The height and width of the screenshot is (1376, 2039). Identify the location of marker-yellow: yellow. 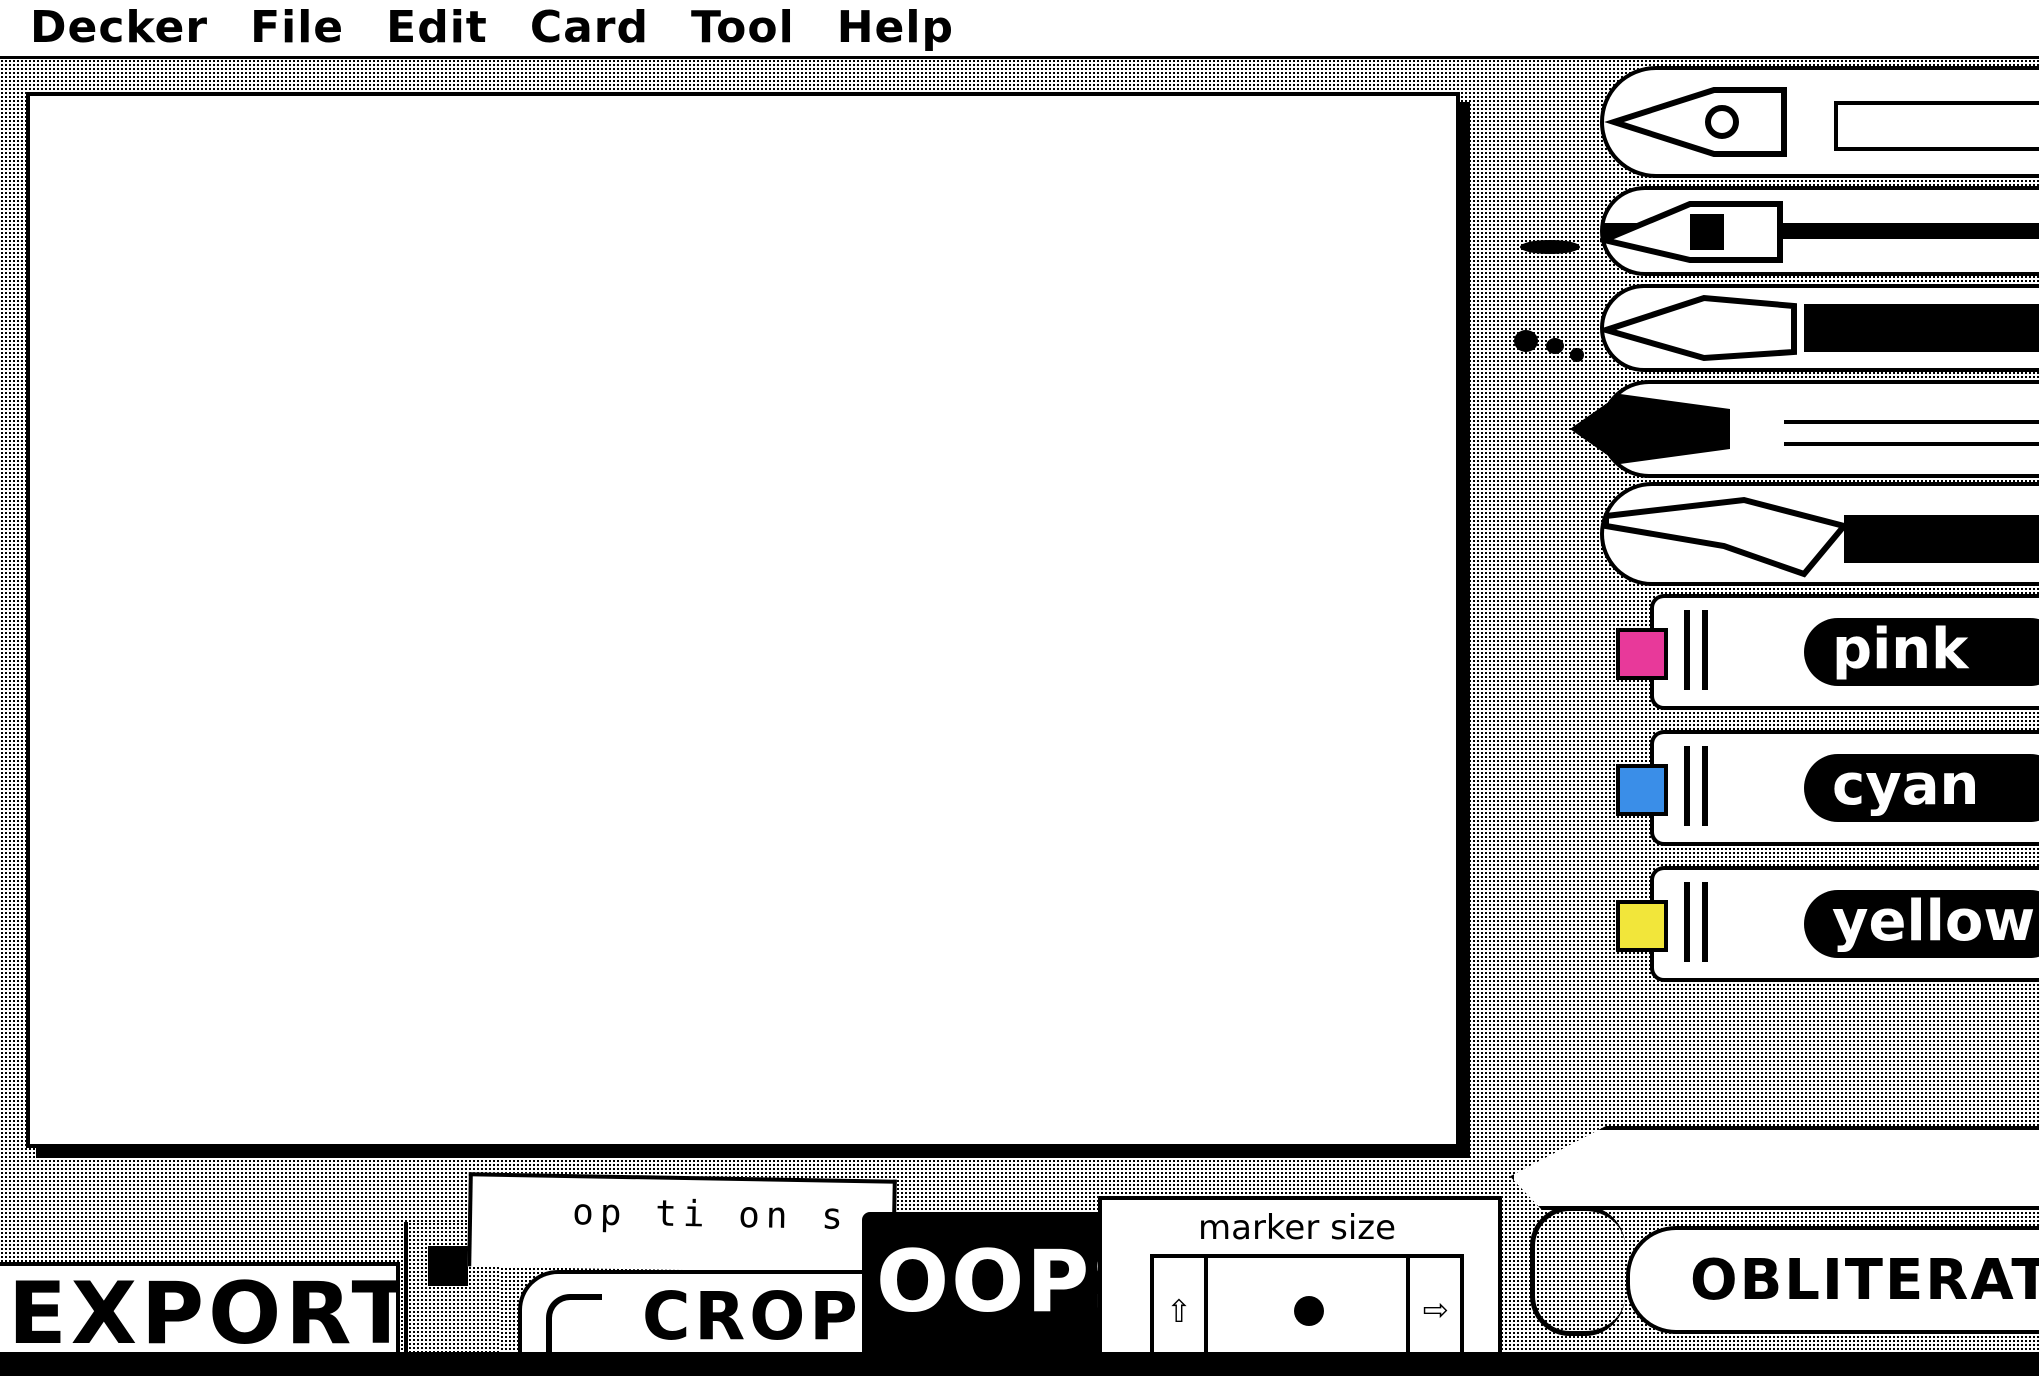
(1827, 924).